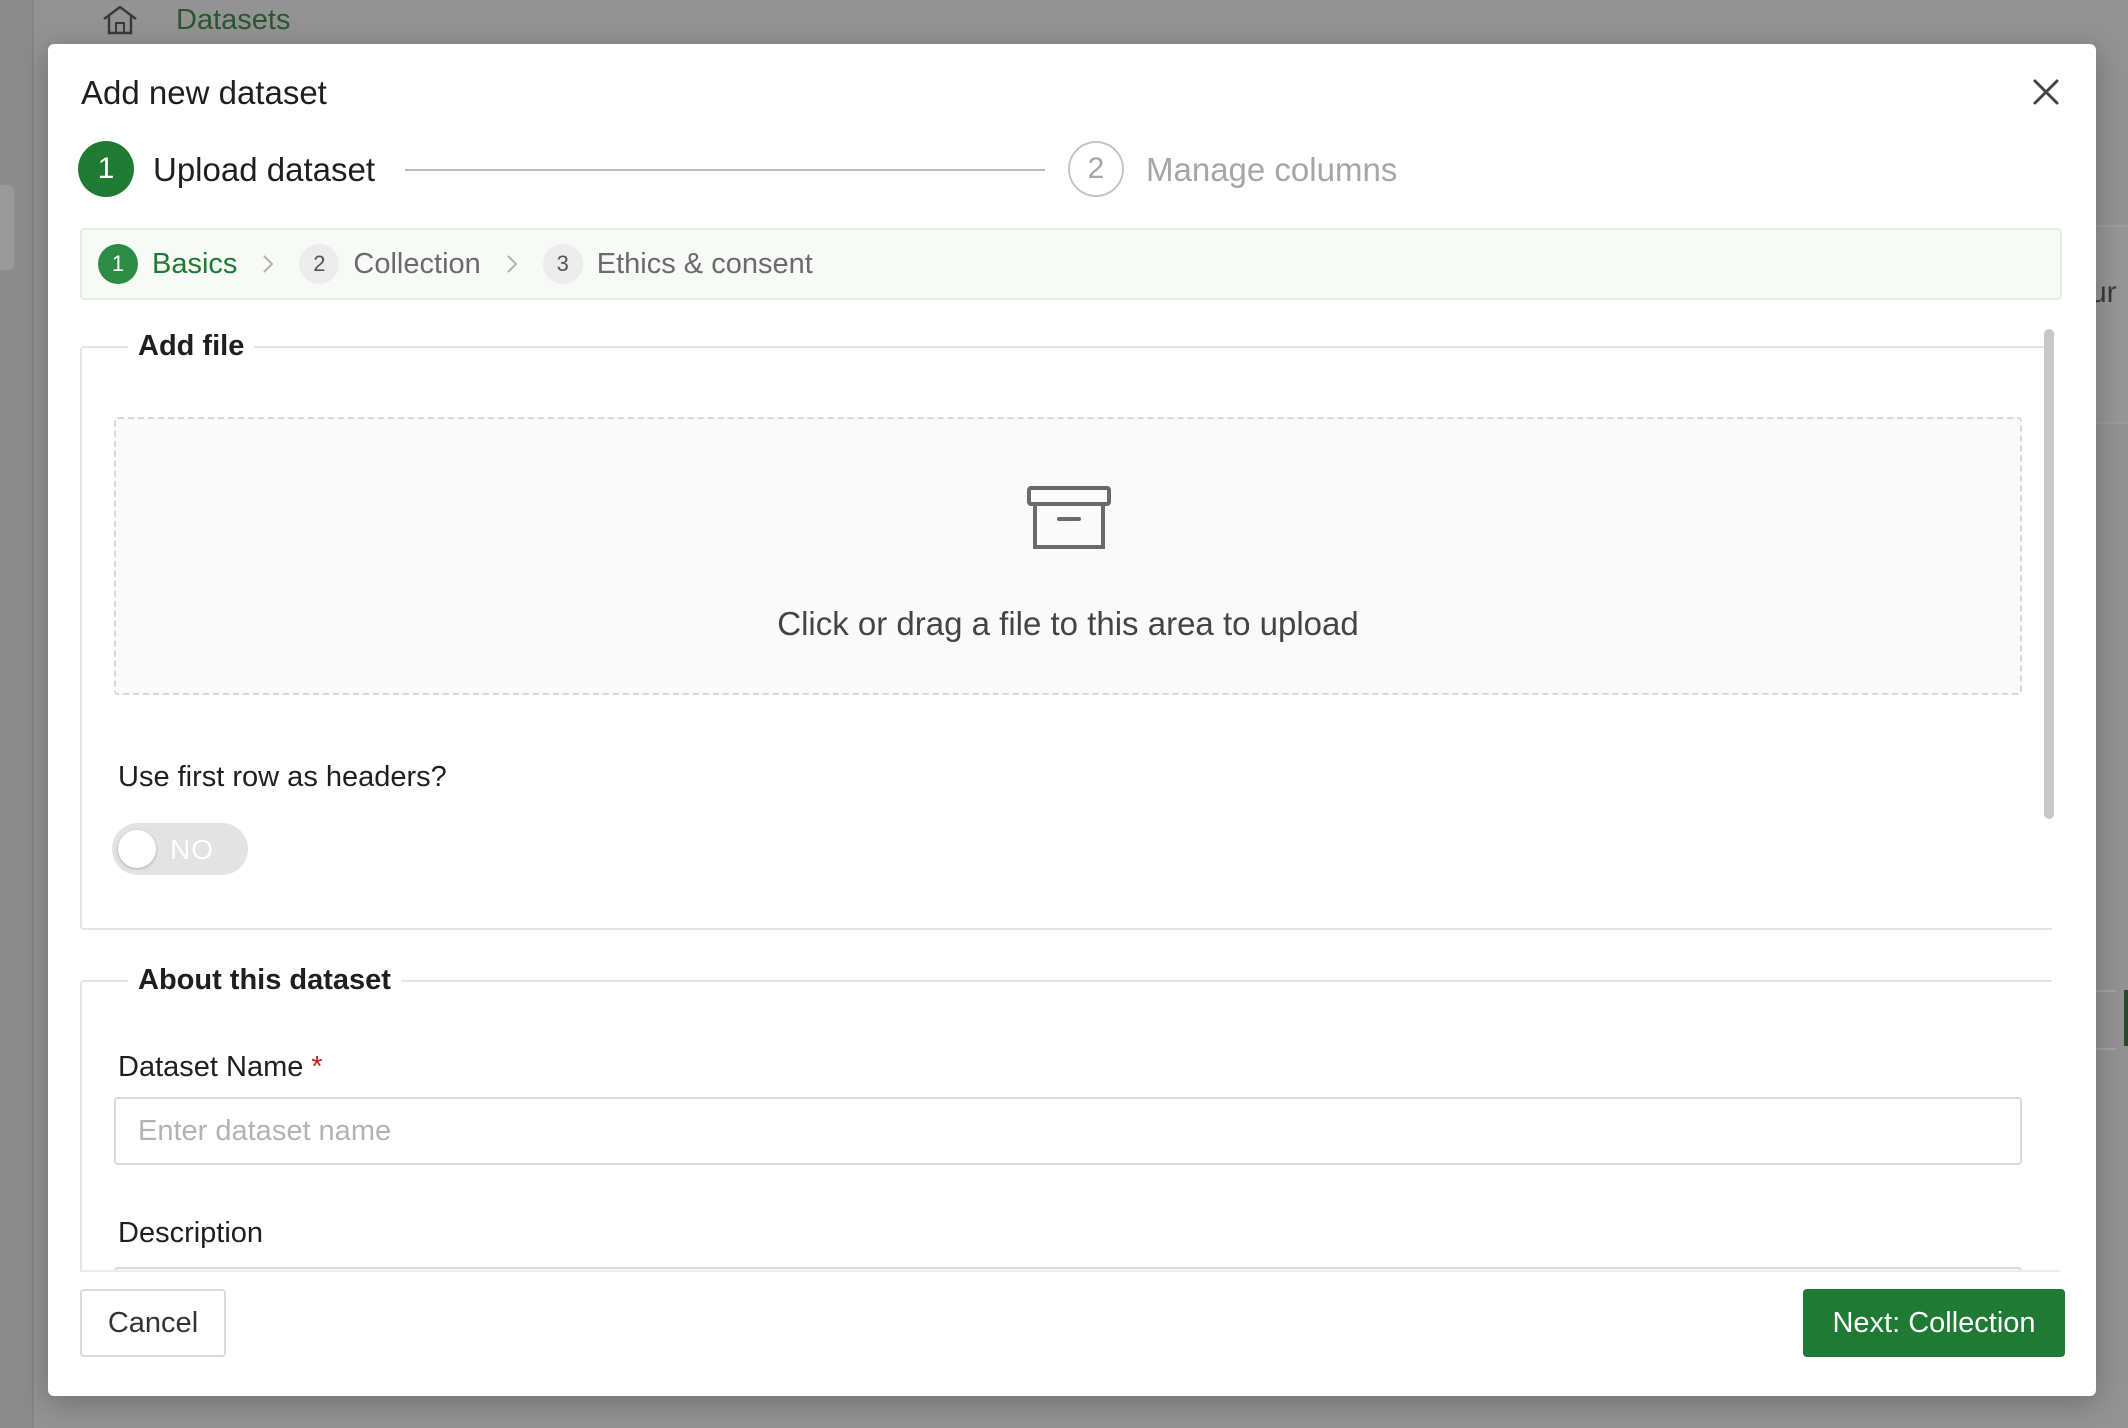  What do you see at coordinates (192, 849) in the screenshot?
I see `toggle-state-text: NO` at bounding box center [192, 849].